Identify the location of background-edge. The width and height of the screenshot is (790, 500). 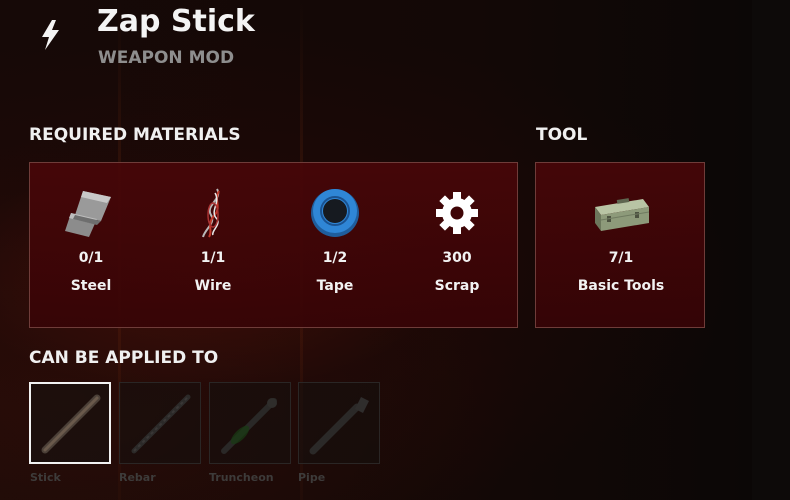
(771, 250).